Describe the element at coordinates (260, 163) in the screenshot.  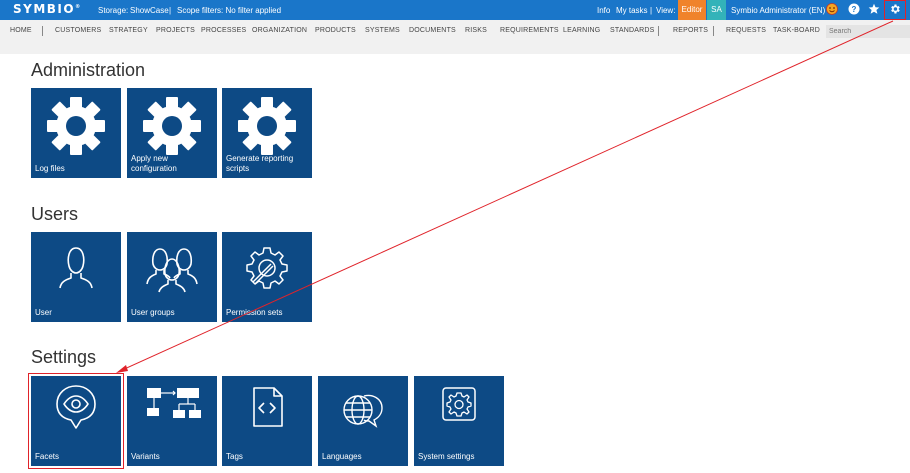
I see `tile-label: Generate reporting scripts` at that location.